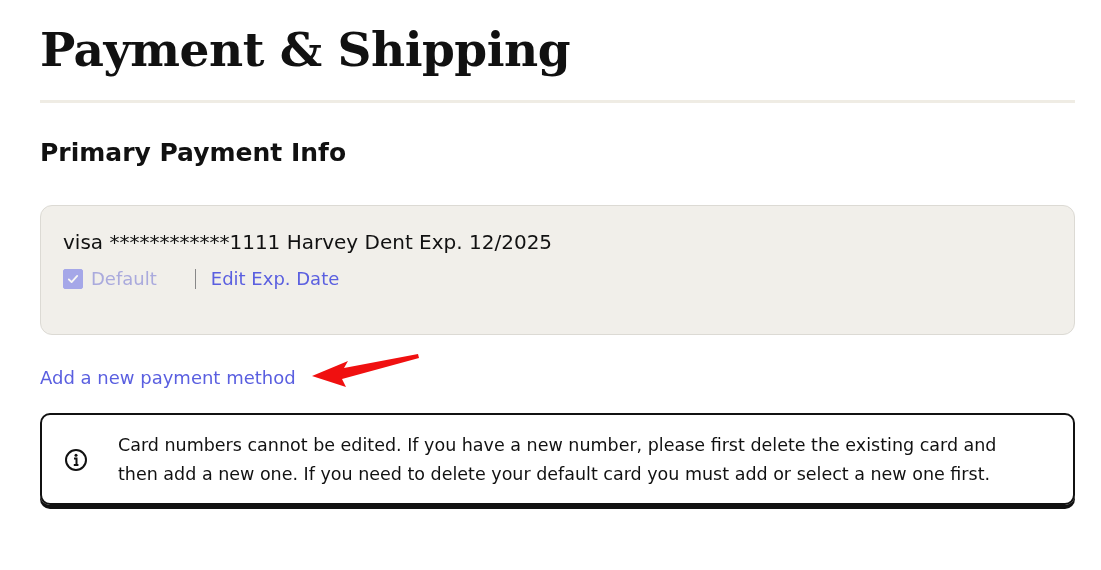 This screenshot has height=570, width=1101. I want to click on card-summary: visa ************1111 Harvey Dent Exp. 12/2025, so click(308, 242).